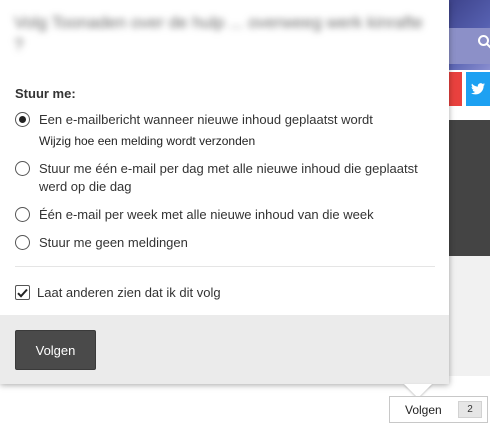 The image size is (490, 427). I want to click on radio-no-notifications, so click(22, 242).